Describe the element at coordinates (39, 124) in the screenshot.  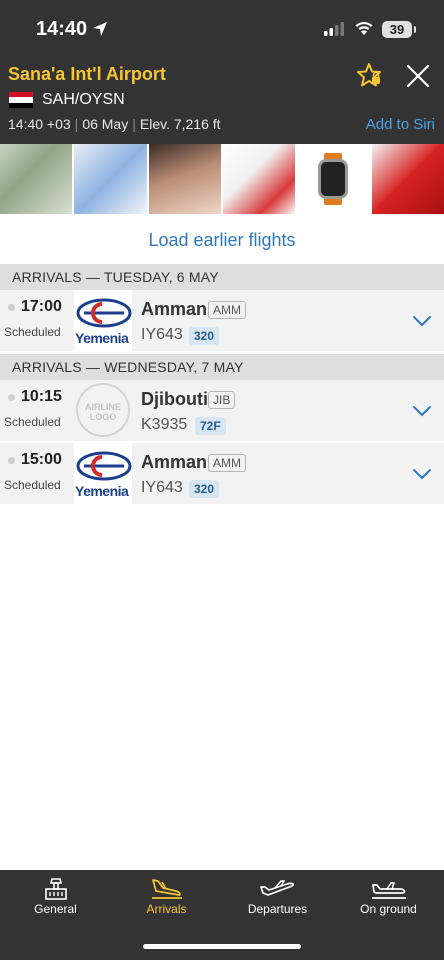
I see `local-time: 14:40 +03` at that location.